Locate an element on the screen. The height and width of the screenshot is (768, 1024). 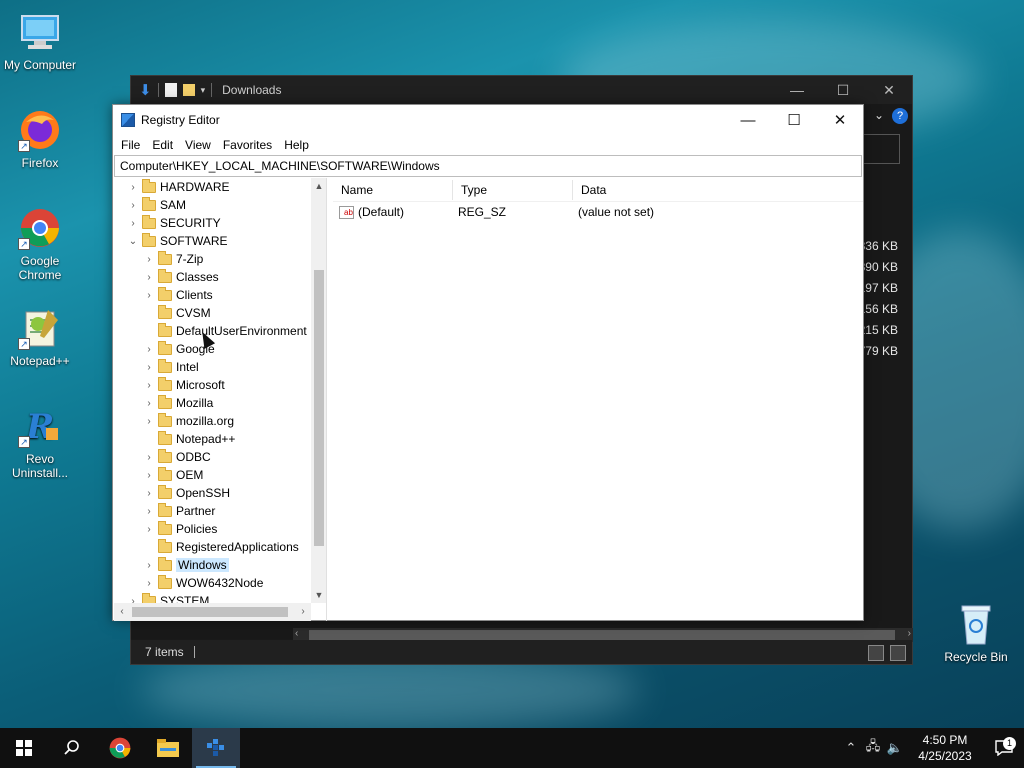
scroll-down-icon: ▼ is located at coordinates (318, 595).